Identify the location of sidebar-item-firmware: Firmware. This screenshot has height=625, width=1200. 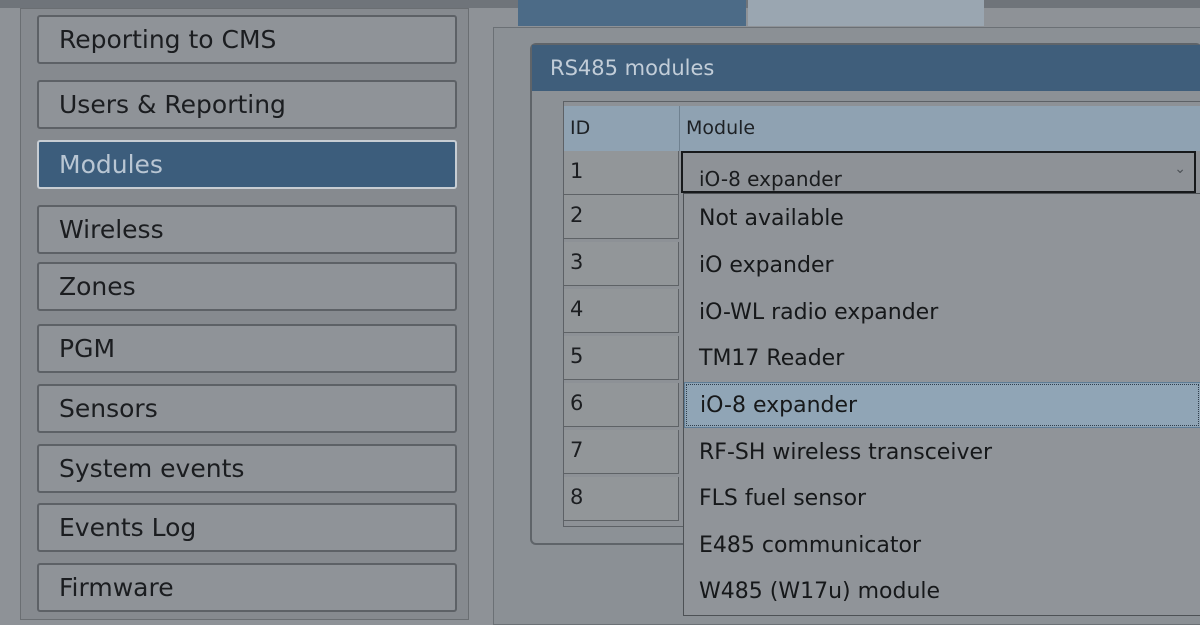
(247, 587).